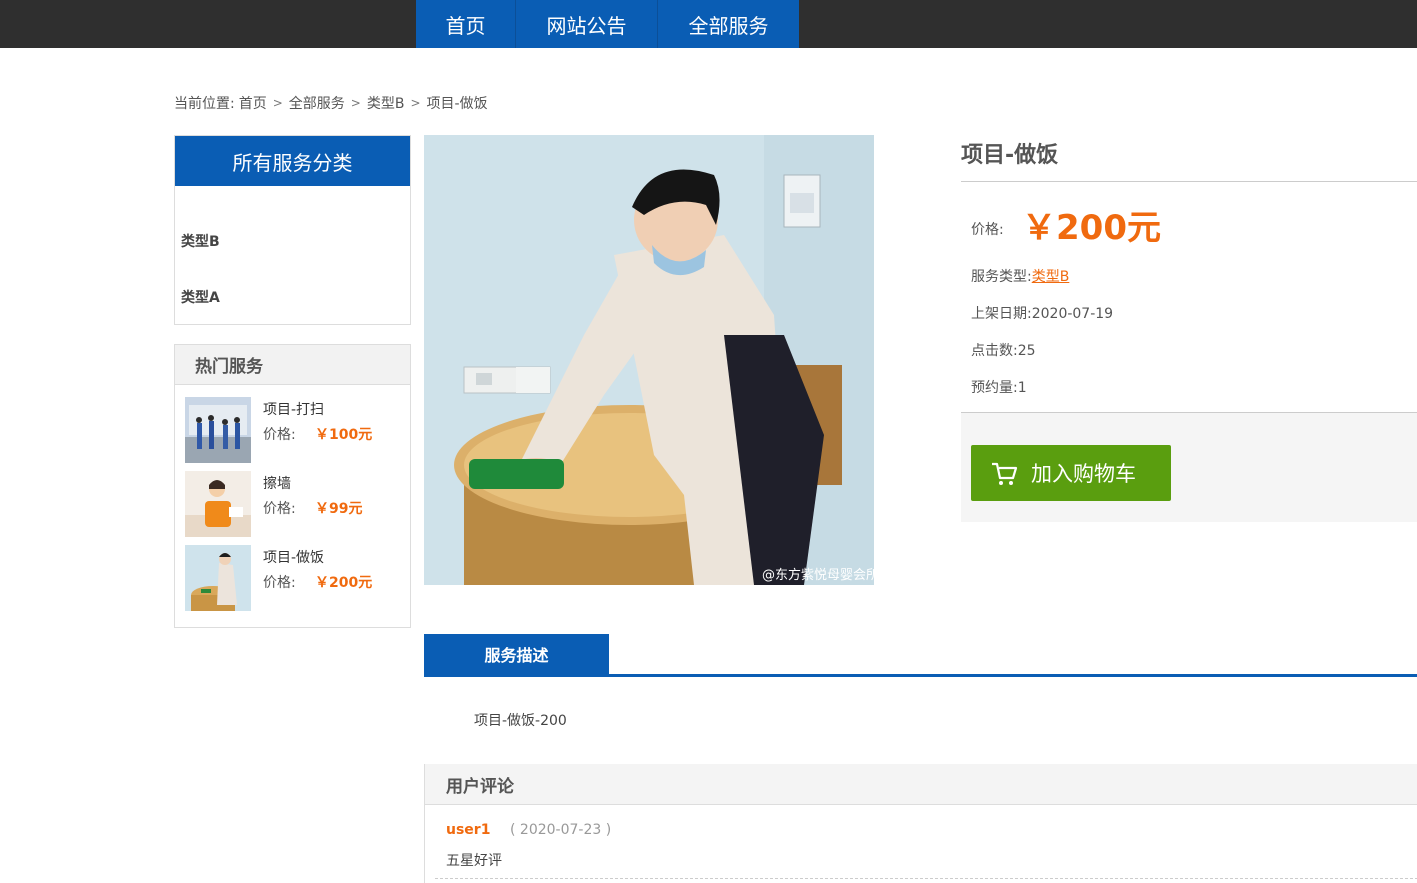 The image size is (1417, 883). What do you see at coordinates (1001, 314) in the screenshot?
I see `date-label: 上架日期:` at bounding box center [1001, 314].